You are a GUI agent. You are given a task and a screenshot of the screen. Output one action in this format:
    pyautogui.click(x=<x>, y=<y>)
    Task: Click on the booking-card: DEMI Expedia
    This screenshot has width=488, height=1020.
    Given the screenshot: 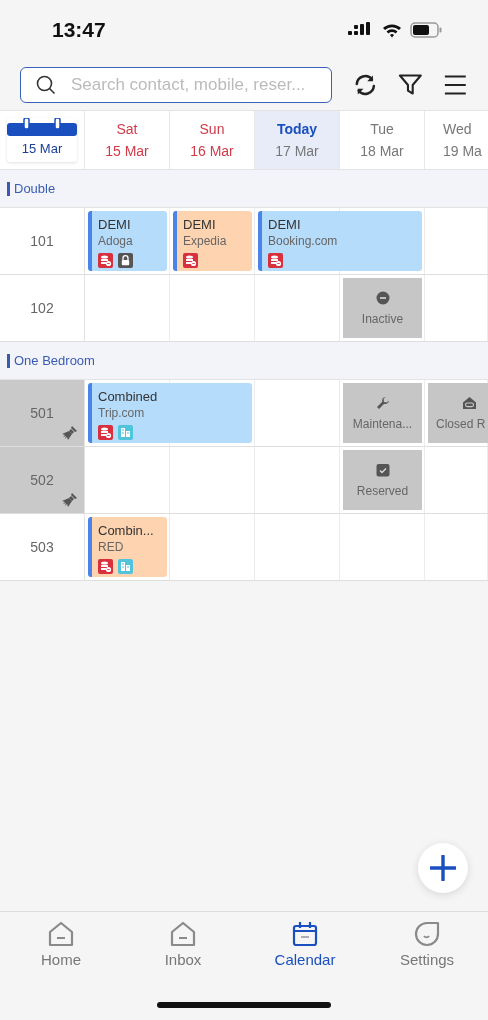 What is the action you would take?
    pyautogui.click(x=212, y=241)
    